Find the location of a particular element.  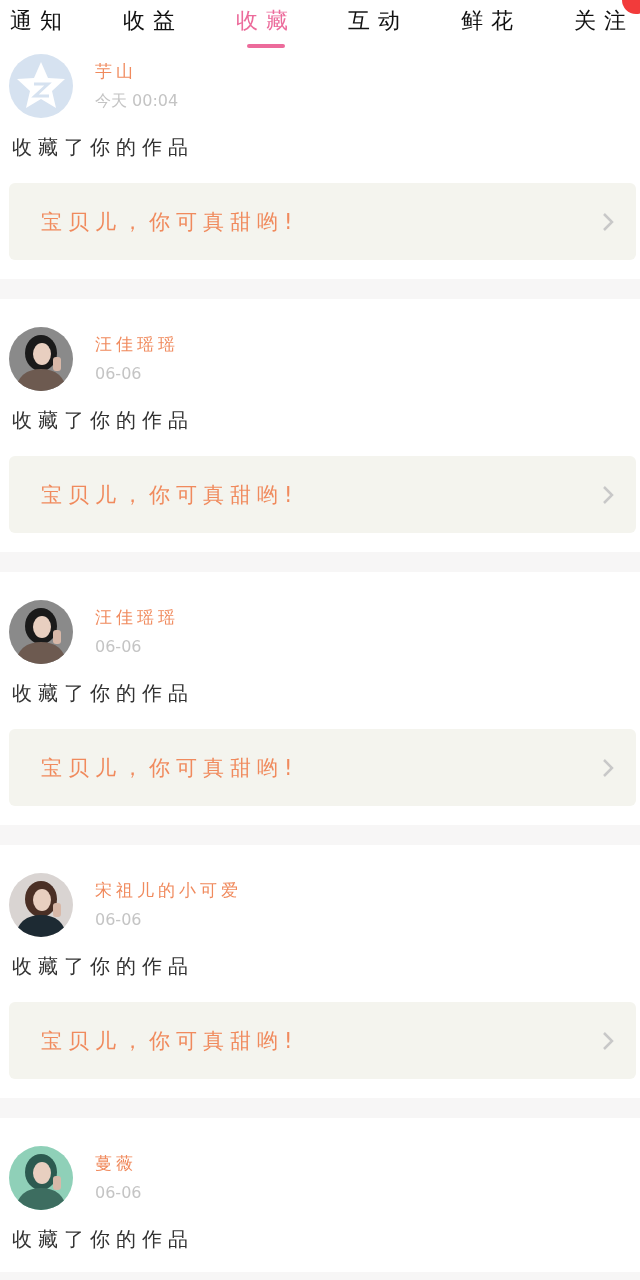

user-name: 宋祖儿的小可爱 is located at coordinates (168, 890).